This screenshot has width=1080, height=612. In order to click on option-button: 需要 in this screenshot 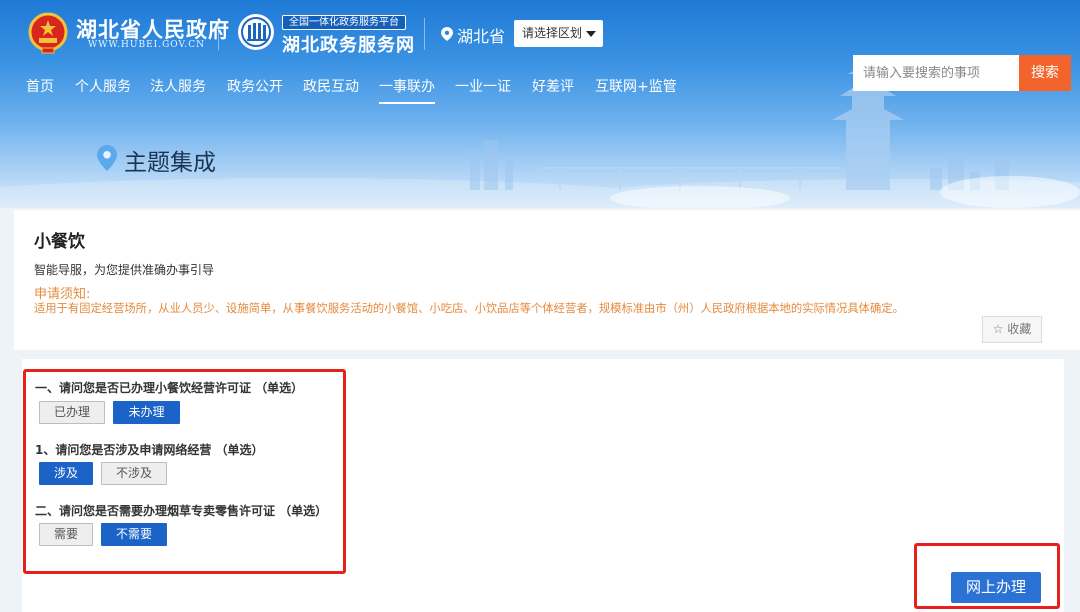, I will do `click(66, 534)`.